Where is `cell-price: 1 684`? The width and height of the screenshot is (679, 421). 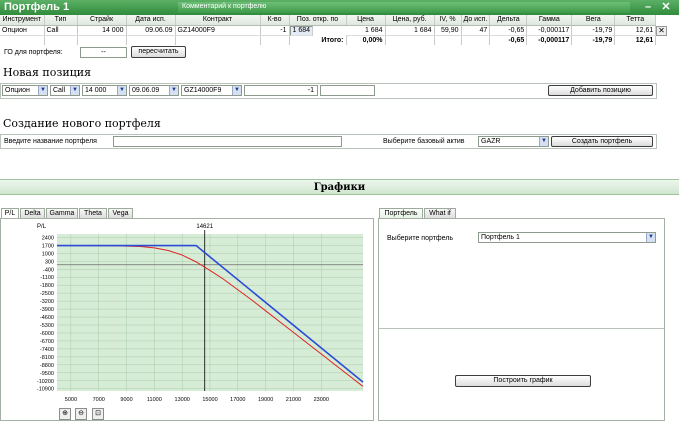 cell-price: 1 684 is located at coordinates (366, 30).